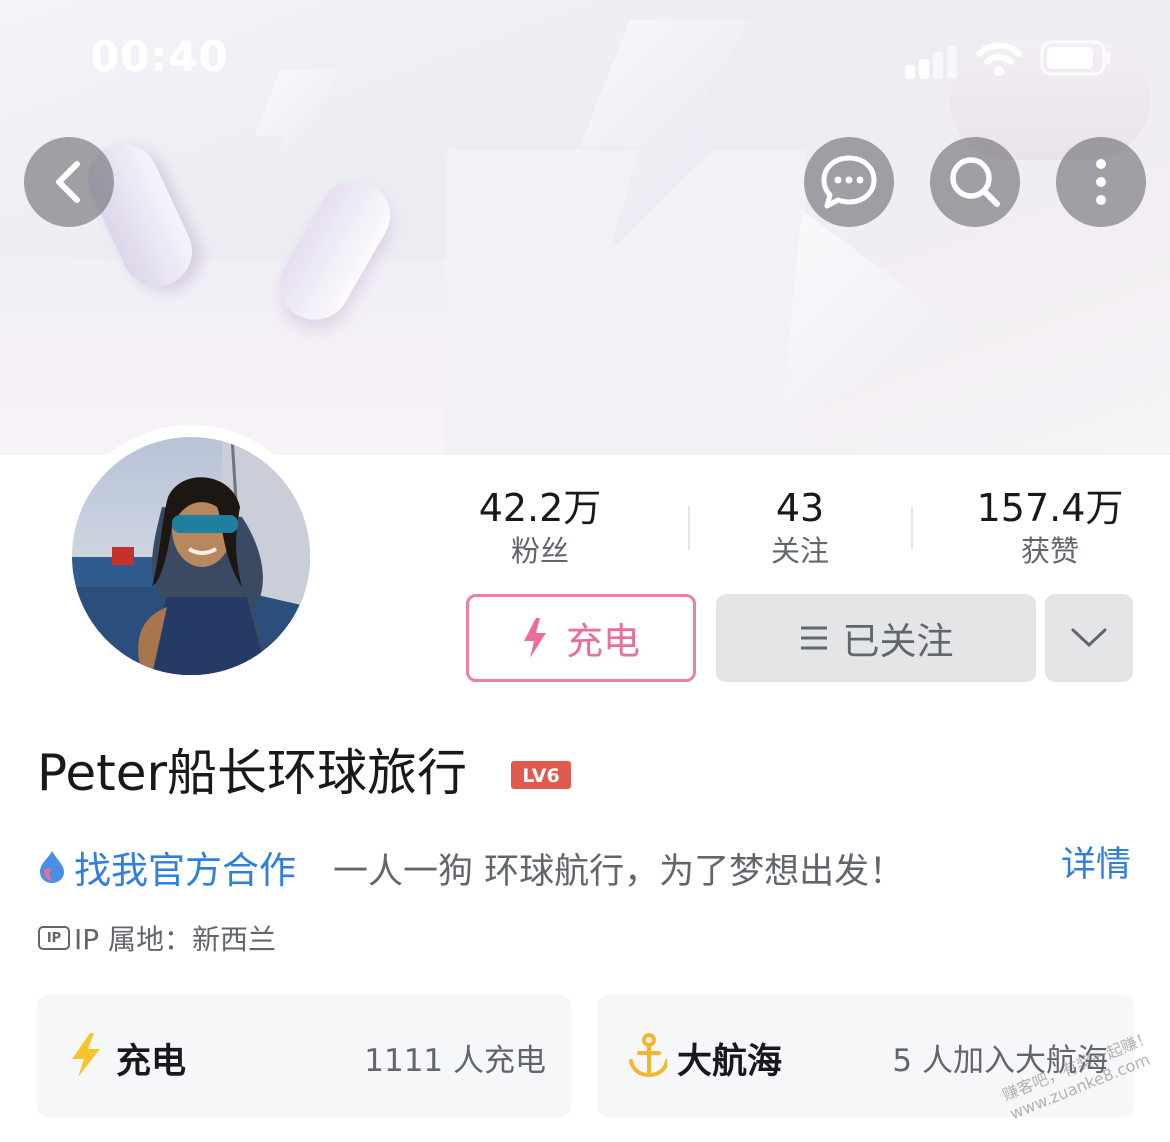 The image size is (1170, 1142). I want to click on stat-label: 粉丝, so click(539, 551).